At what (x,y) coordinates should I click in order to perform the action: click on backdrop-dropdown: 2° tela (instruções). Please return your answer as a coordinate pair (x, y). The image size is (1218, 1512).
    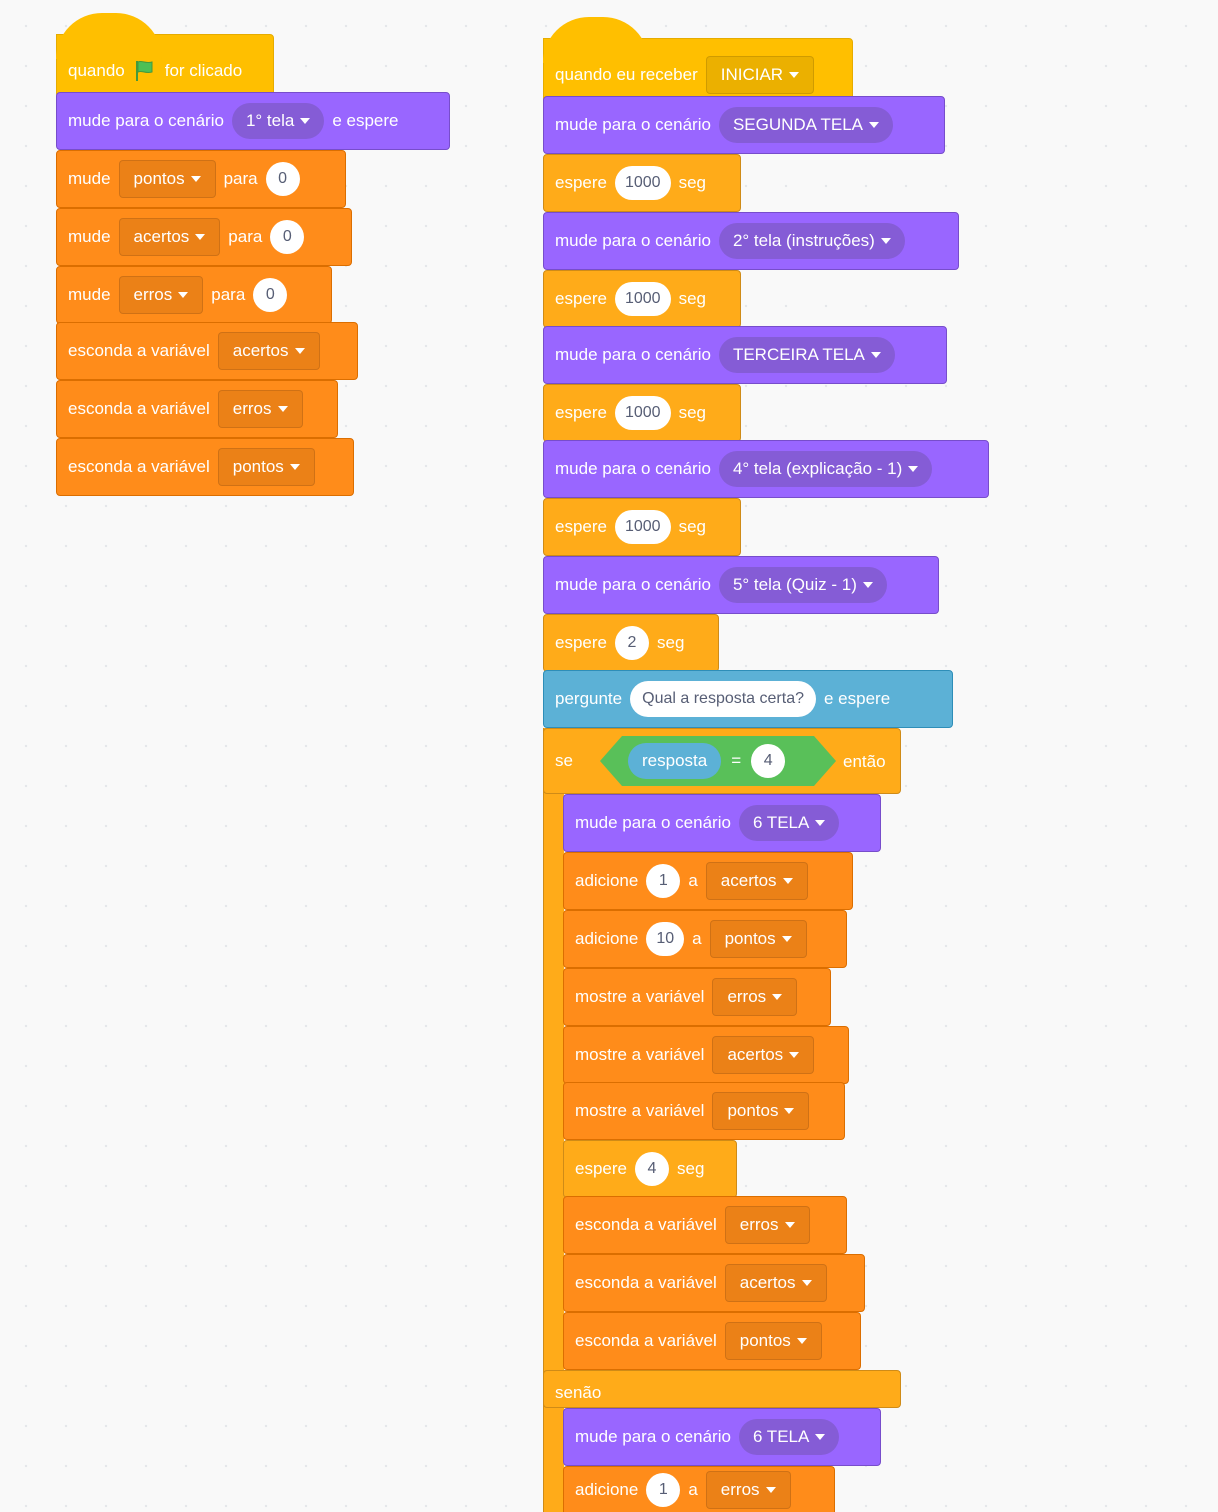
    Looking at the image, I should click on (811, 241).